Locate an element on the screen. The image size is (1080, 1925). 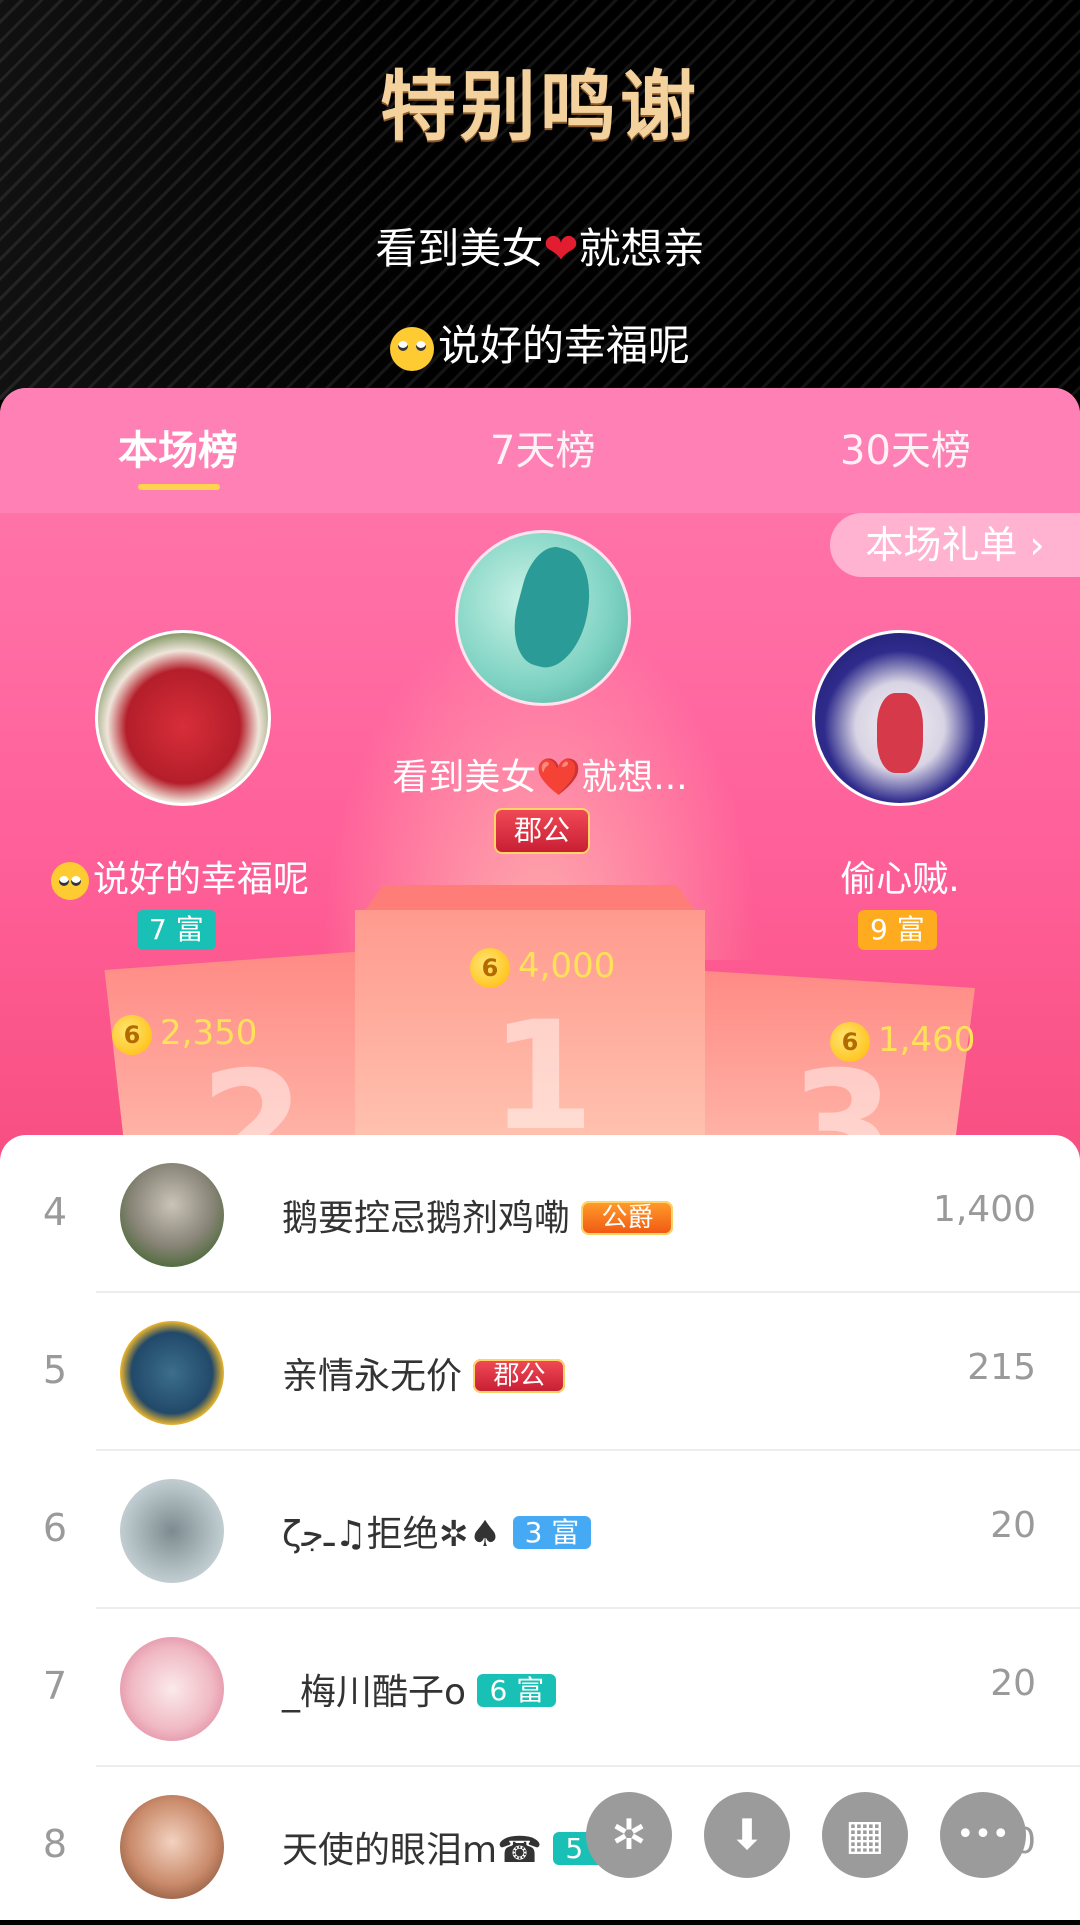
user-name: 天使的眼泪m☎ 5 富 is located at coordinates (457, 1847).